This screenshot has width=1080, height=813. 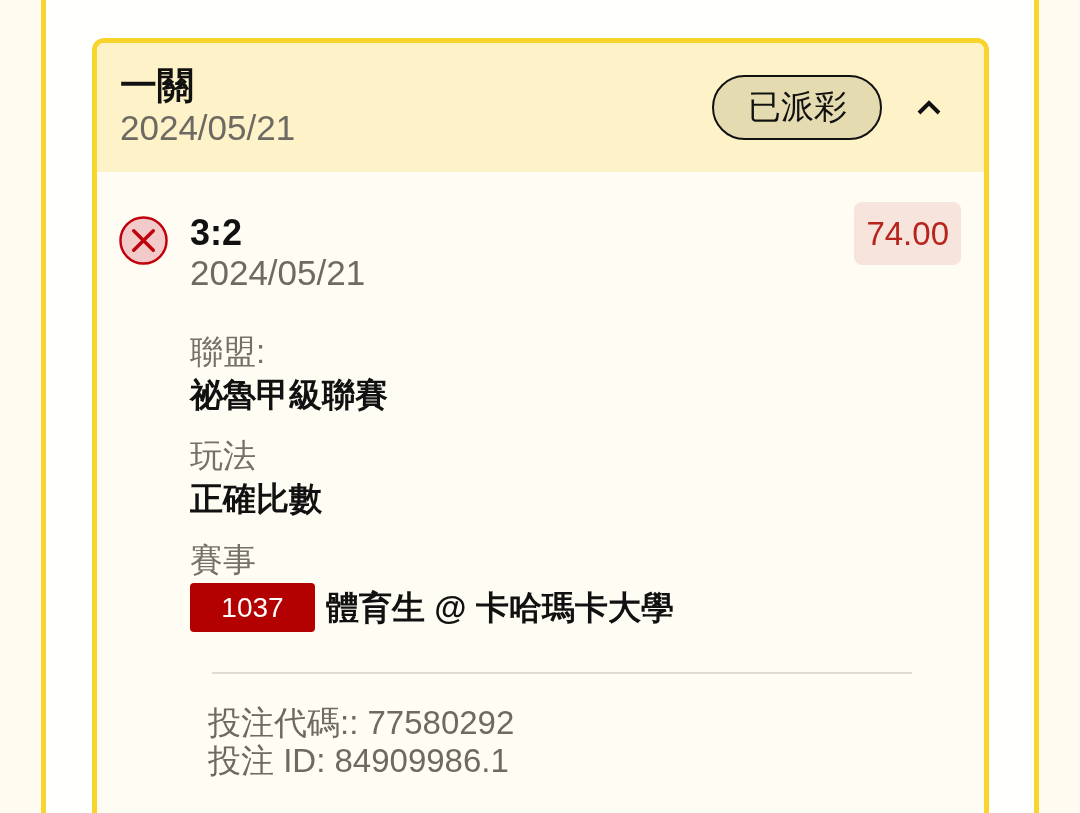 I want to click on bet-date: 2024/05/21, so click(x=208, y=127).